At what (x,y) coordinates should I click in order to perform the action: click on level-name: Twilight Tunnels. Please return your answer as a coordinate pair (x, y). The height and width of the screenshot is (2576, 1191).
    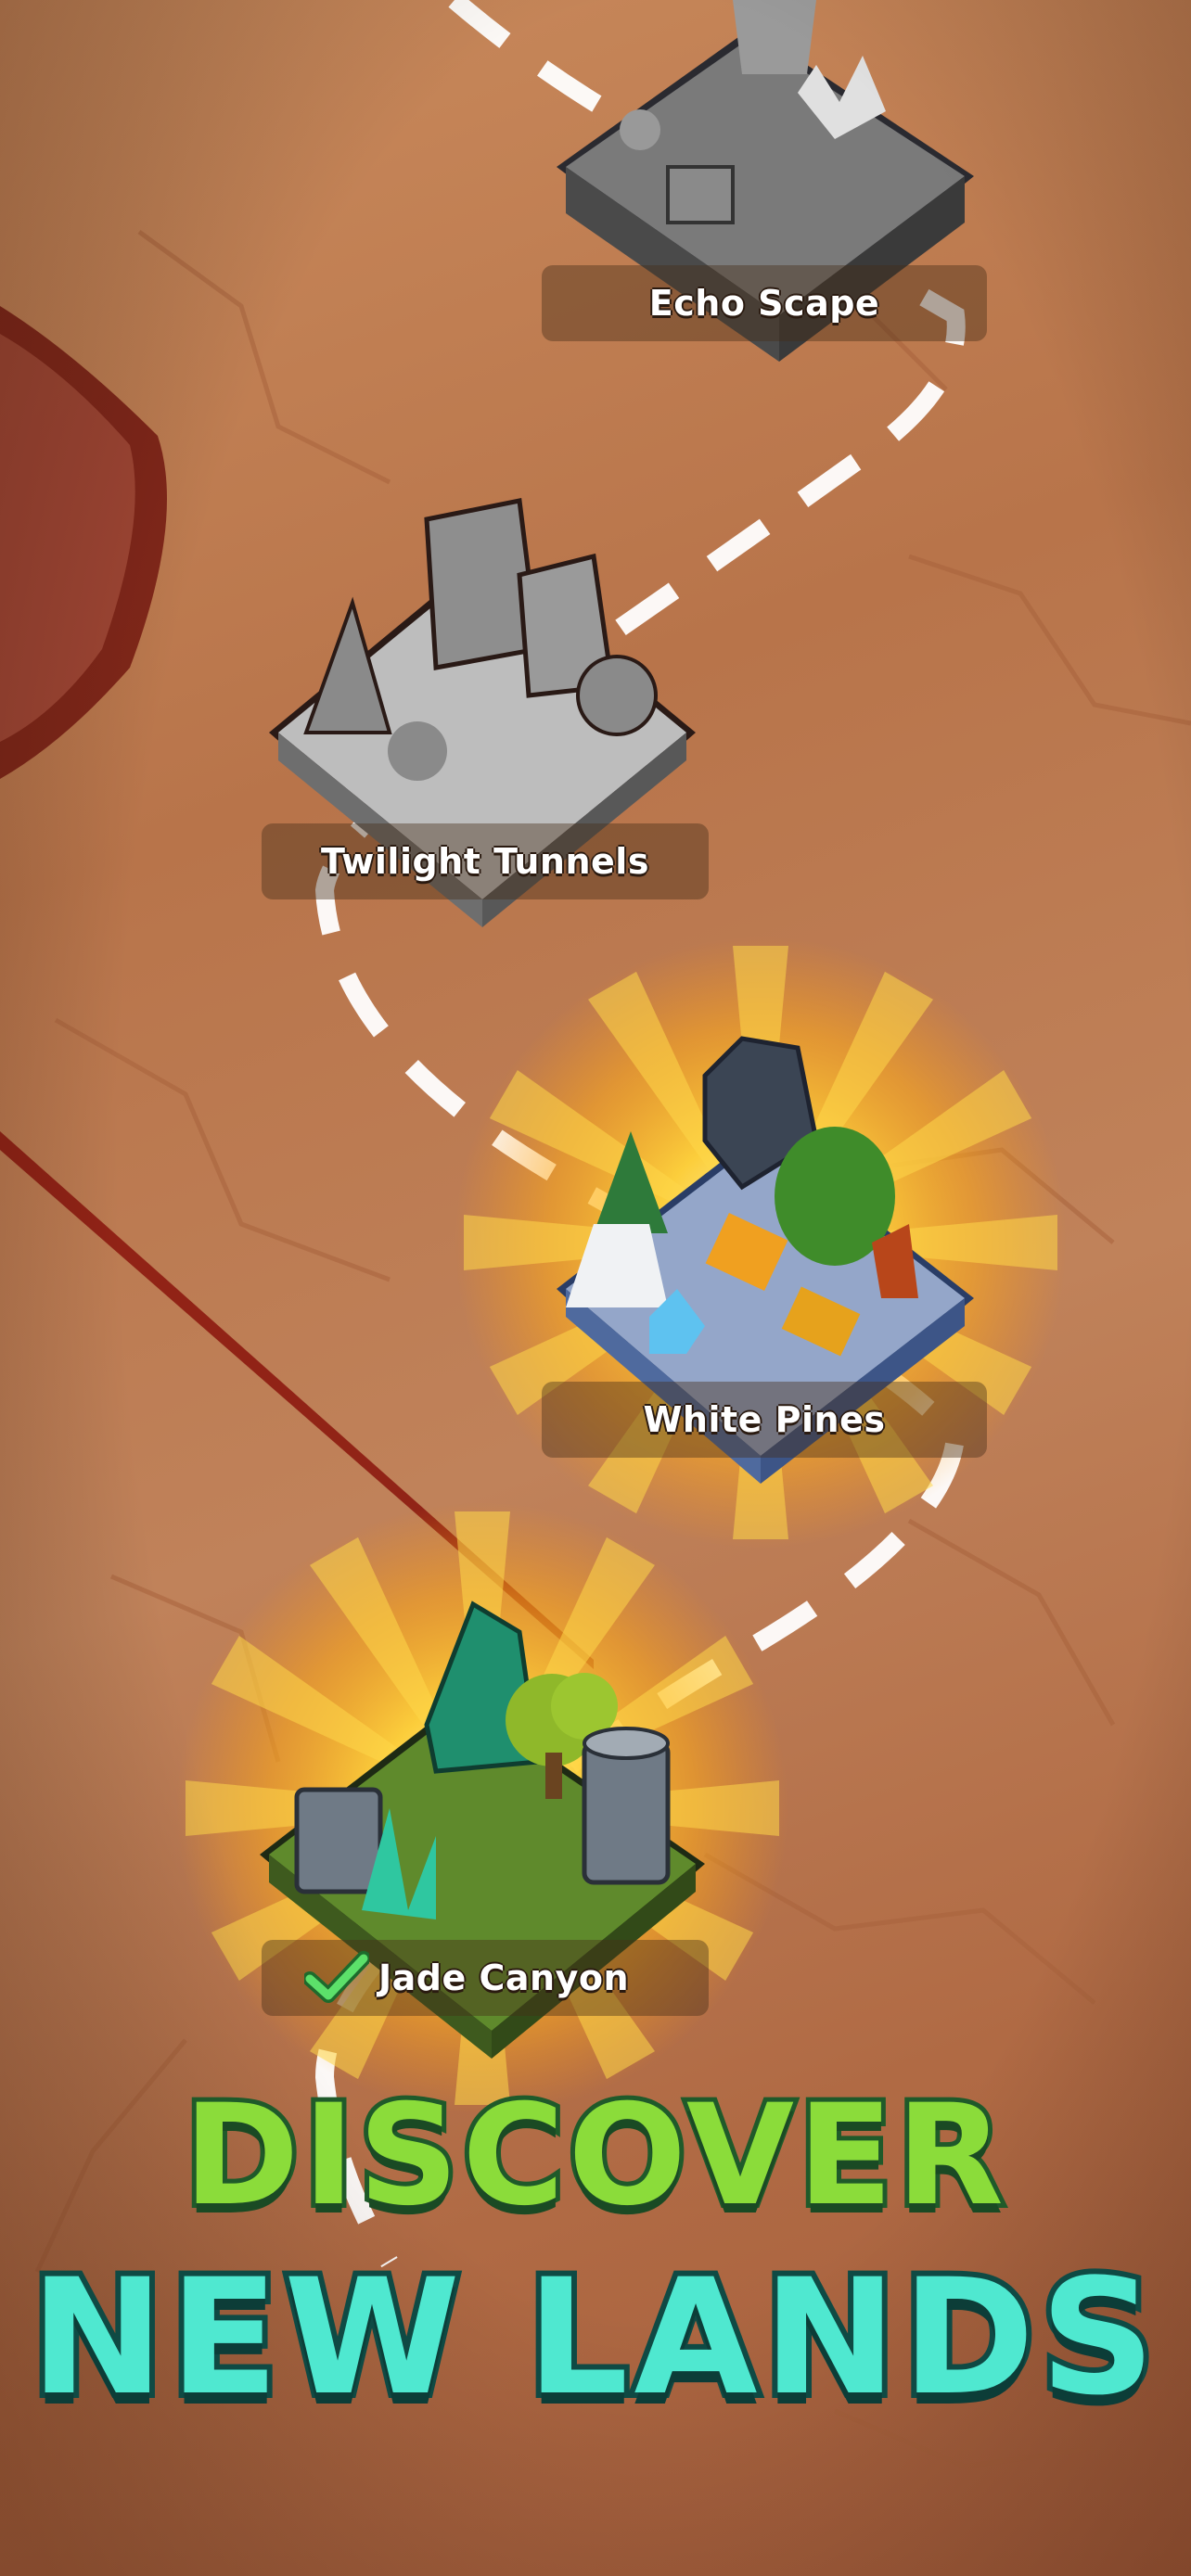
    Looking at the image, I should click on (485, 861).